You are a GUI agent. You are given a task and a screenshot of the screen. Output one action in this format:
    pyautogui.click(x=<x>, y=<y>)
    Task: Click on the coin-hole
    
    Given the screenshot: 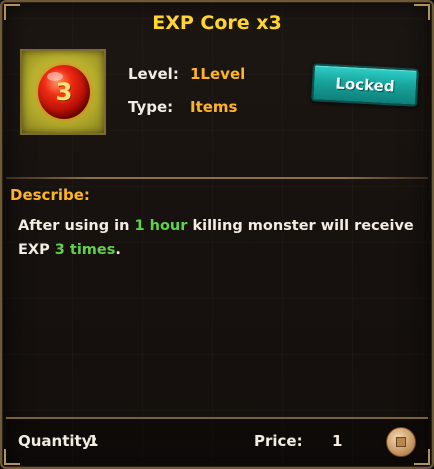 What is the action you would take?
    pyautogui.click(x=401, y=442)
    